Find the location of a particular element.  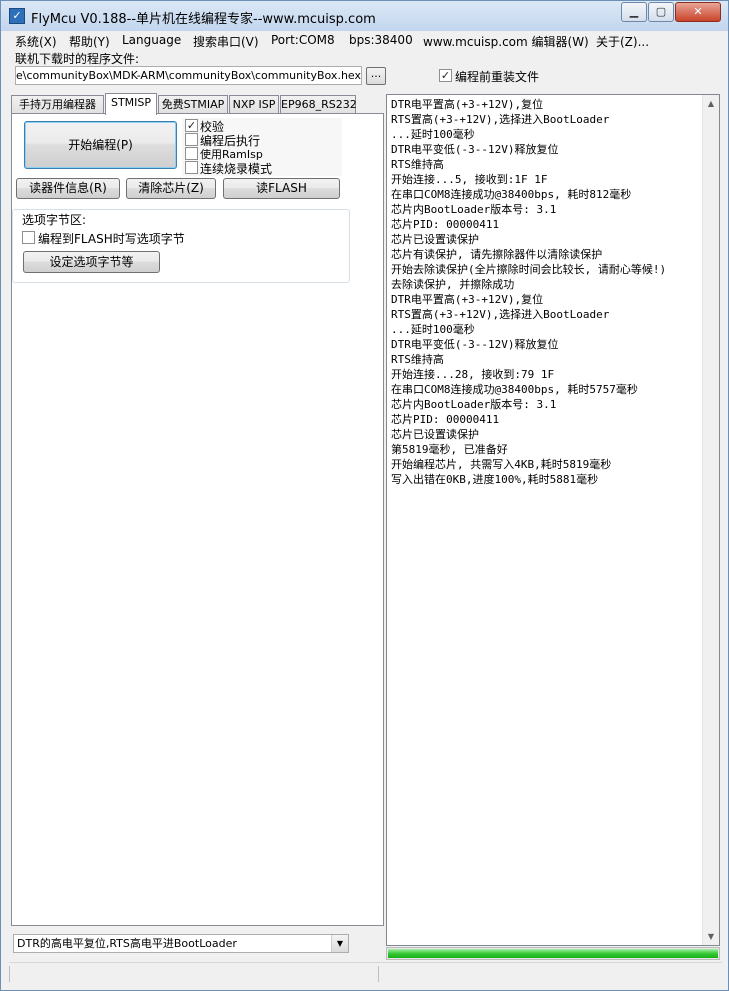

read-info-button: 读器件信息(R) is located at coordinates (68, 188).